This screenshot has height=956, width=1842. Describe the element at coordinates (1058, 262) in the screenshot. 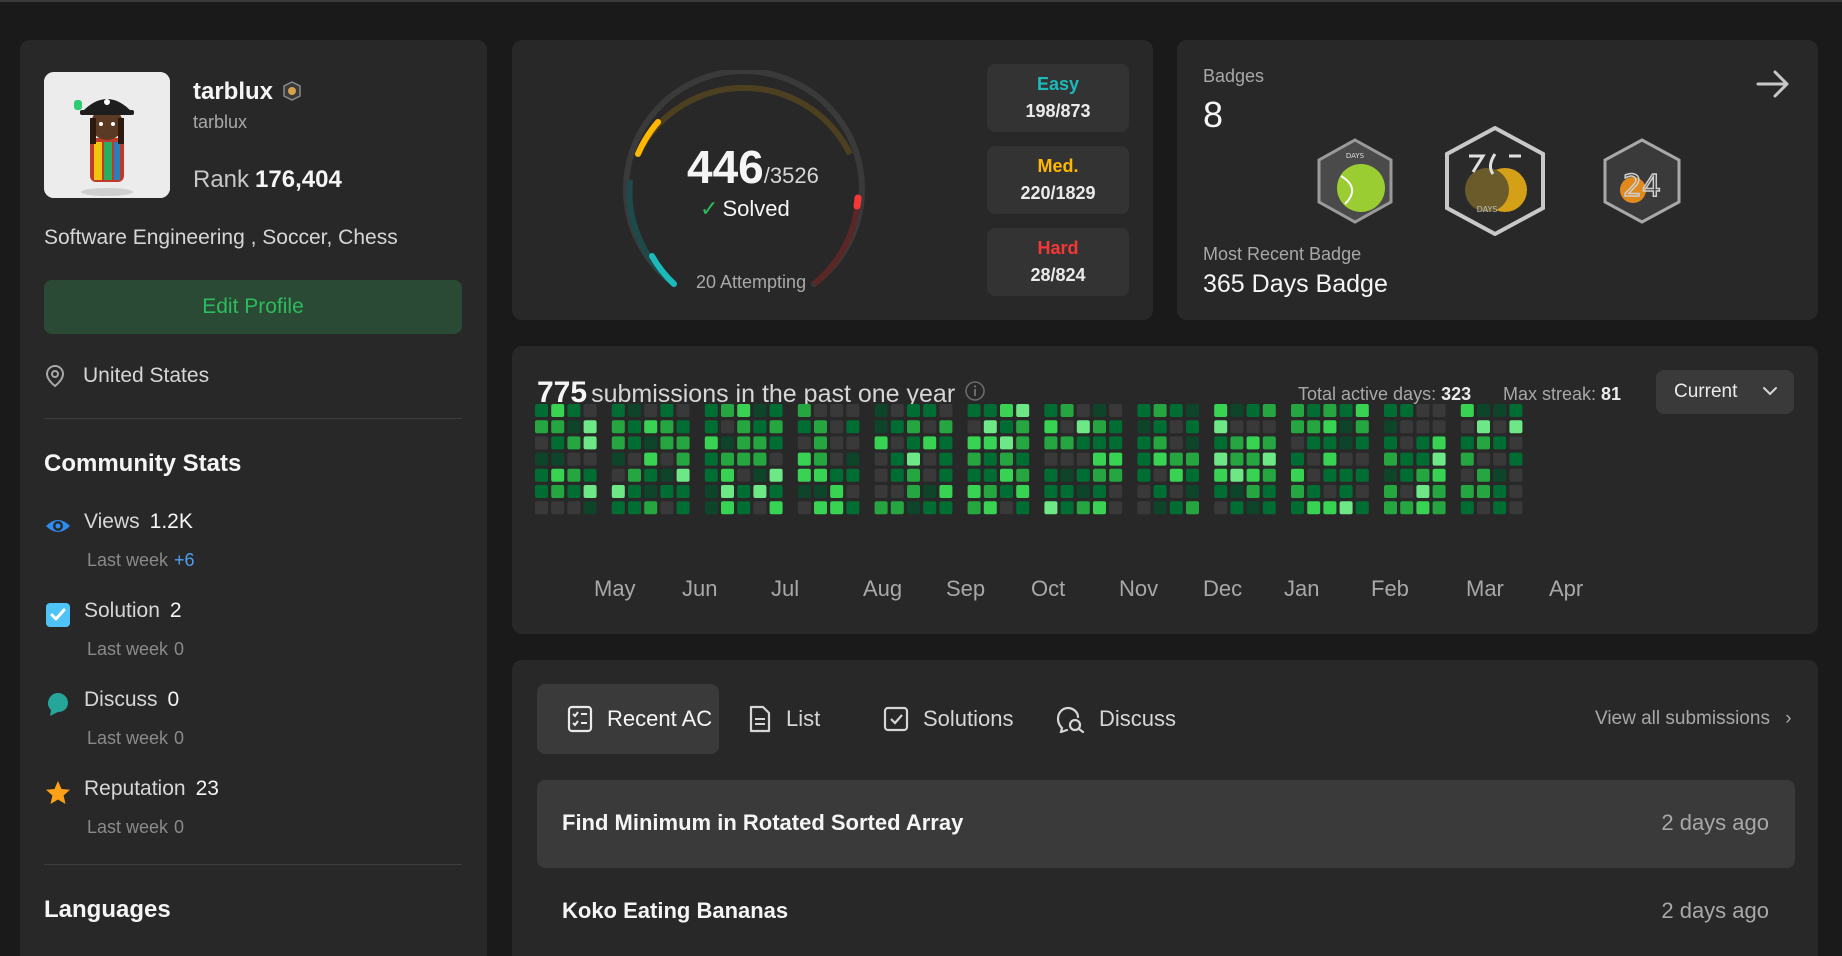

I see `hard-box: Hard 28/824` at that location.